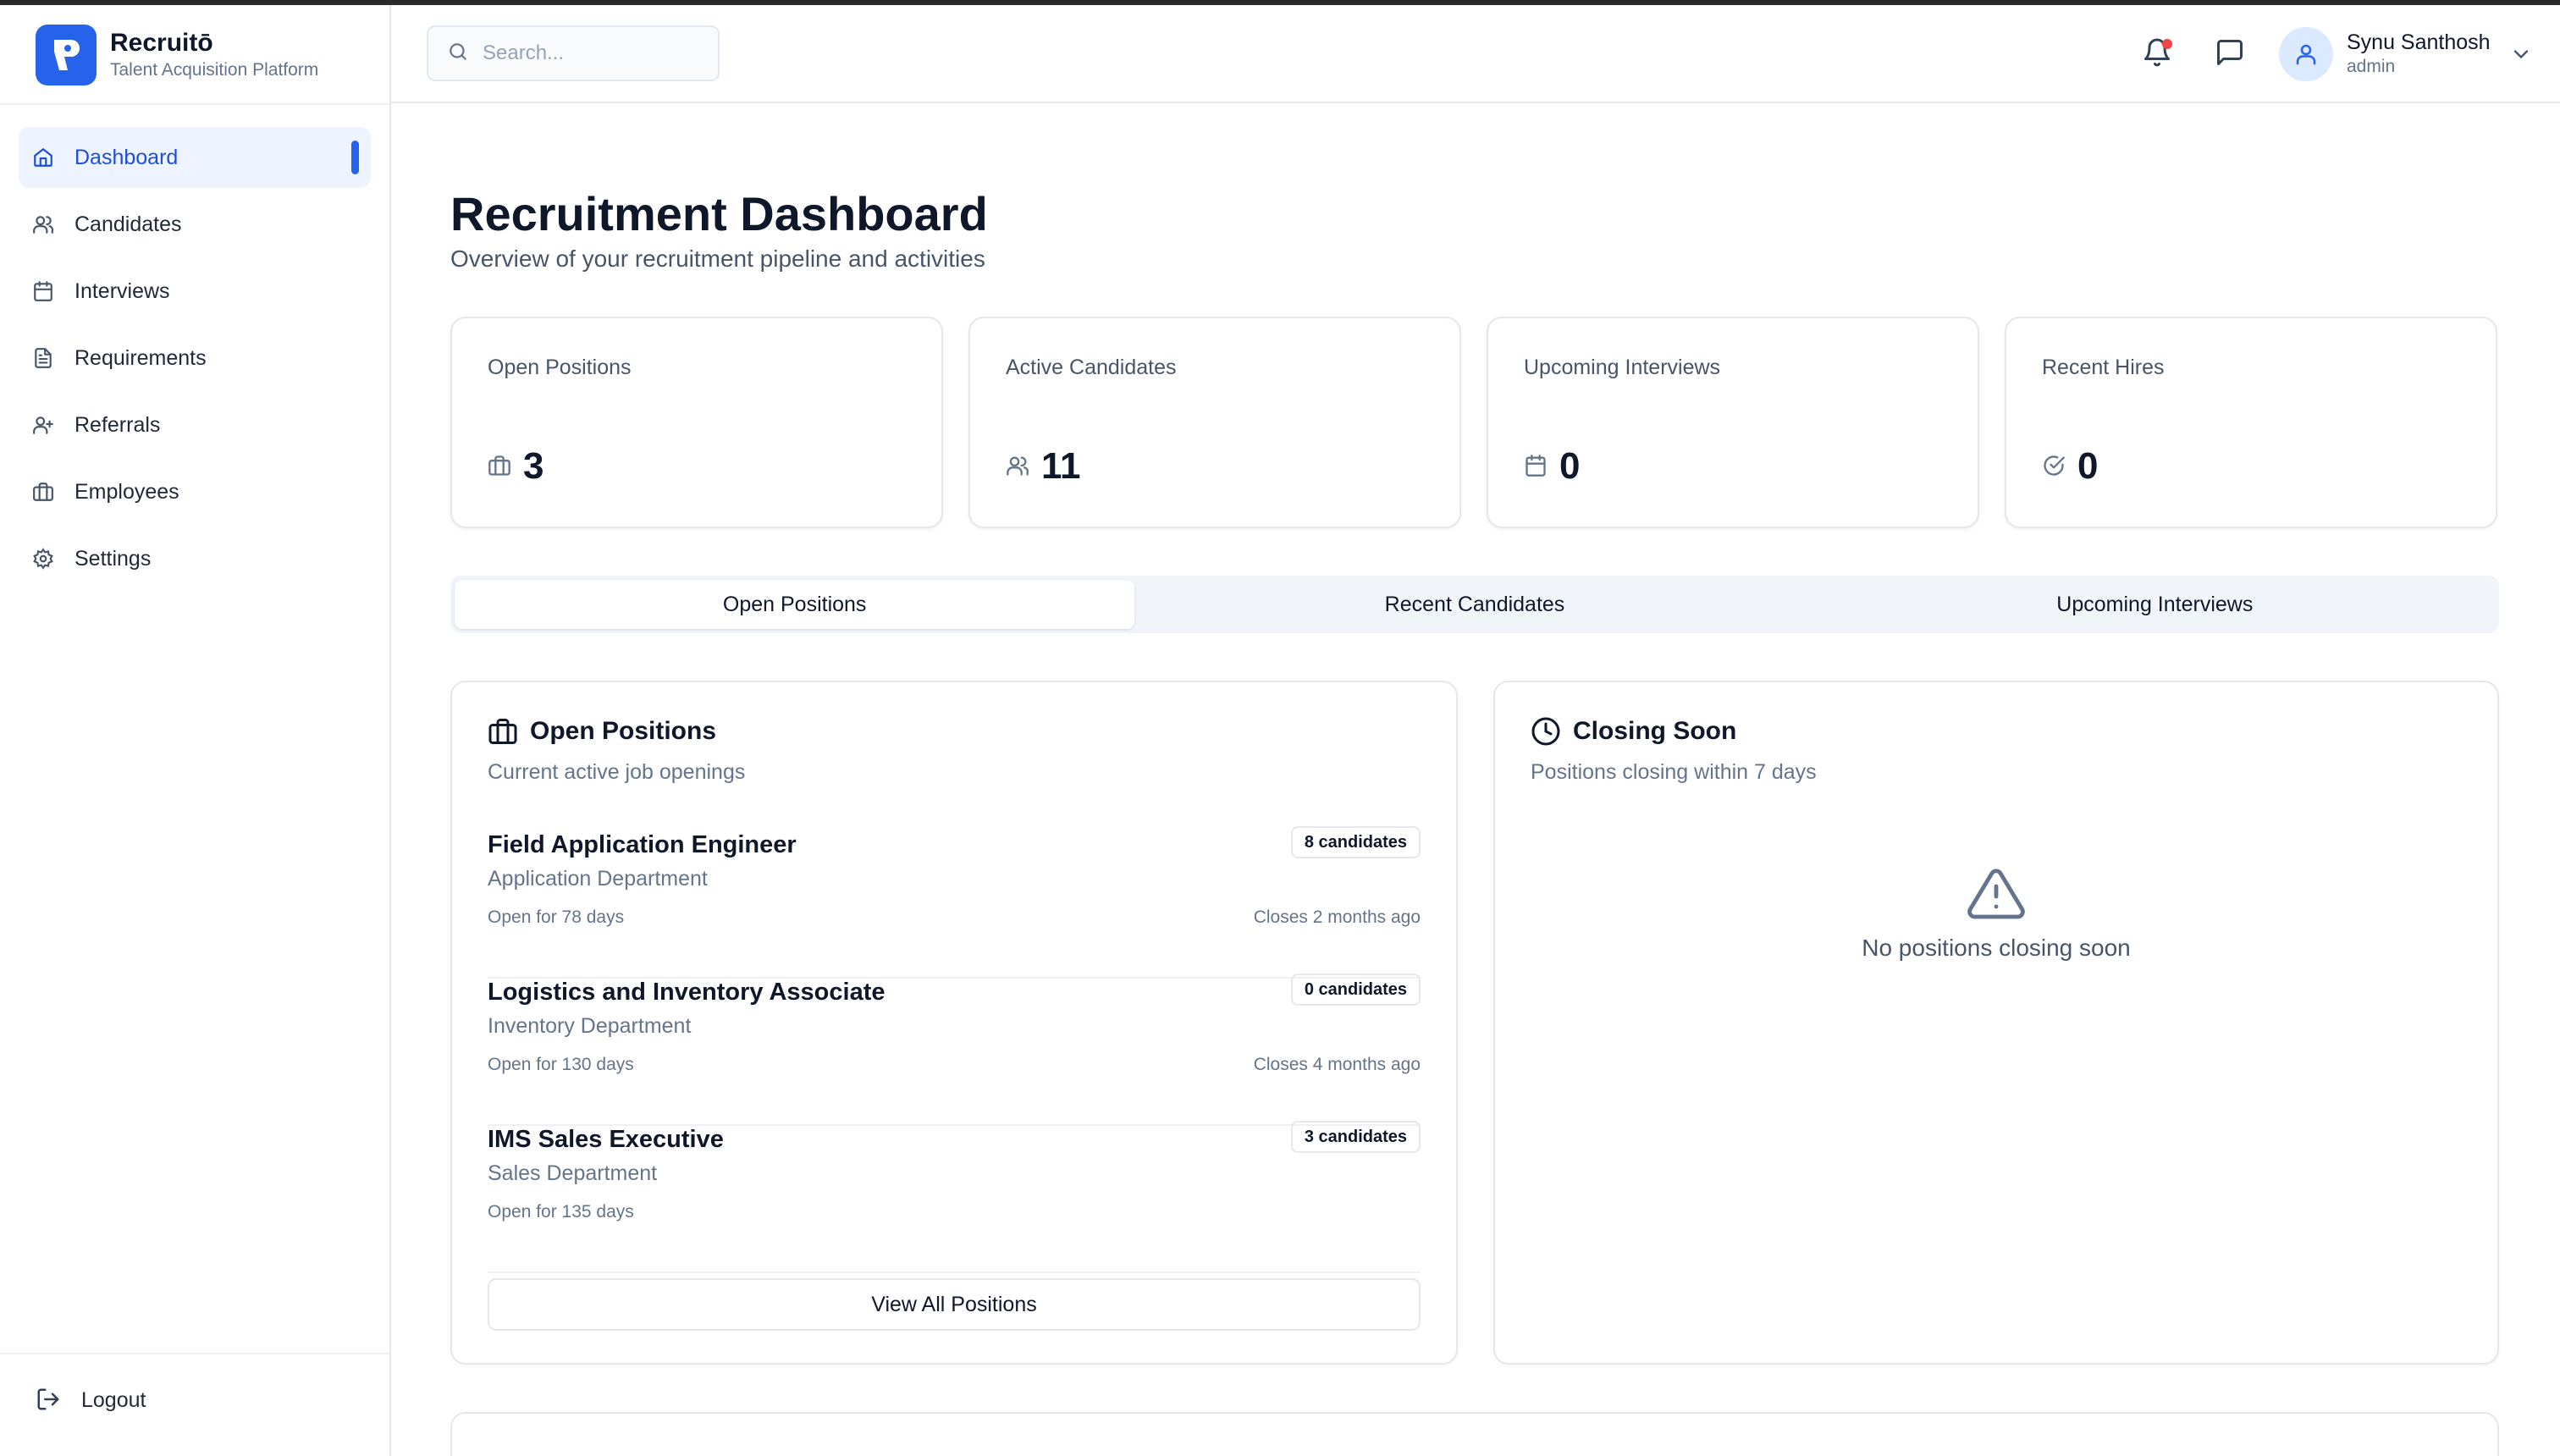 This screenshot has width=2560, height=1456. I want to click on sidebar-item-label: Employees, so click(126, 491).